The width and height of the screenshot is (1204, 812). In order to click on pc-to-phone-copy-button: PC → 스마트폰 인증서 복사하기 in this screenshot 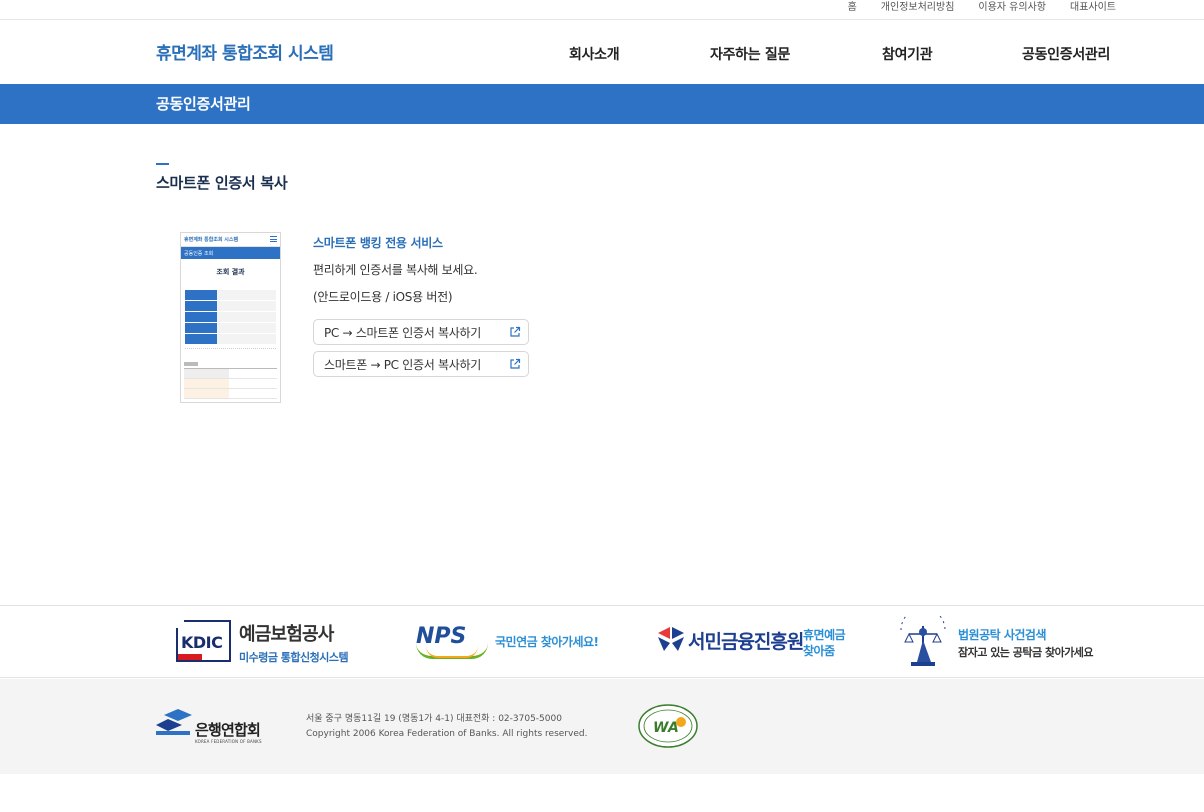, I will do `click(421, 332)`.